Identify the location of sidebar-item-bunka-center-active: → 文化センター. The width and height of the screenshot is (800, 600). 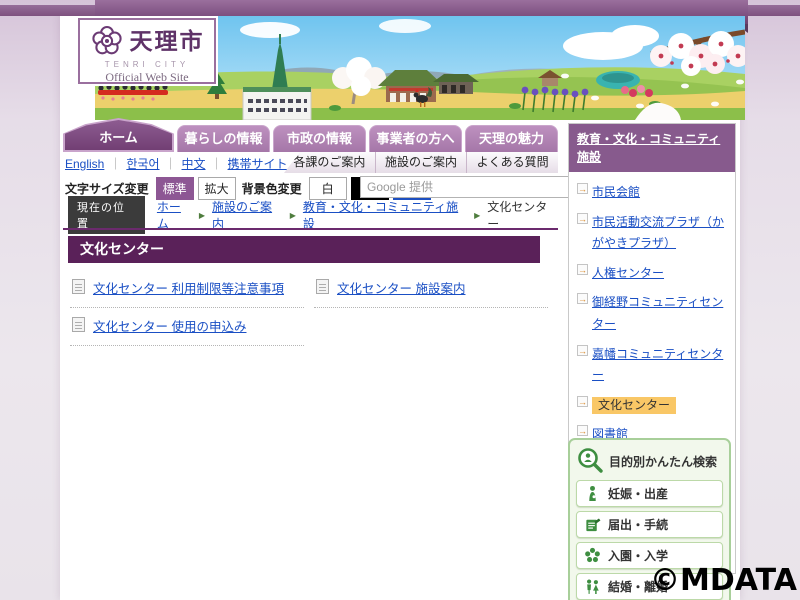
(652, 405).